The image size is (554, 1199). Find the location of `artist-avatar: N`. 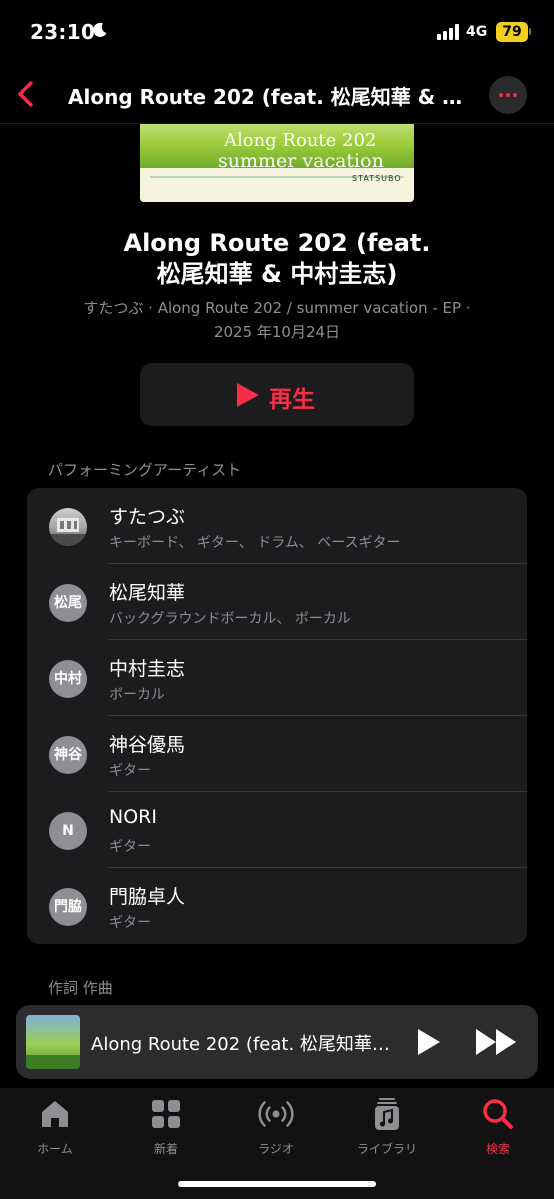

artist-avatar: N is located at coordinates (68, 831).